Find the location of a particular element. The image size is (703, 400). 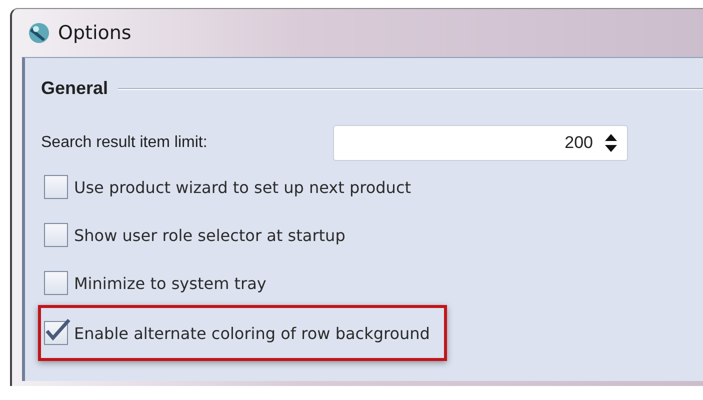

checkbox-label: Use product wizard to set up next product is located at coordinates (243, 187).